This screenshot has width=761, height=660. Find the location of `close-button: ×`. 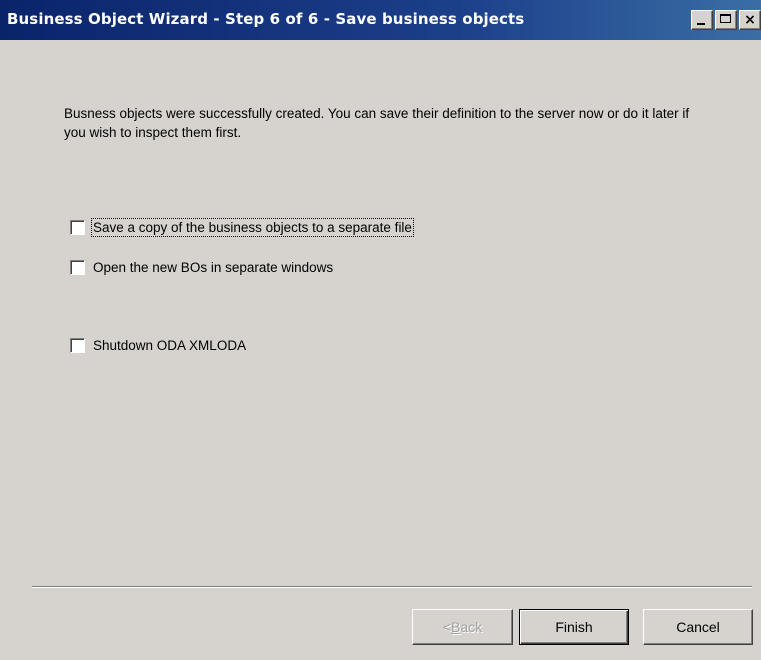

close-button: × is located at coordinates (750, 20).